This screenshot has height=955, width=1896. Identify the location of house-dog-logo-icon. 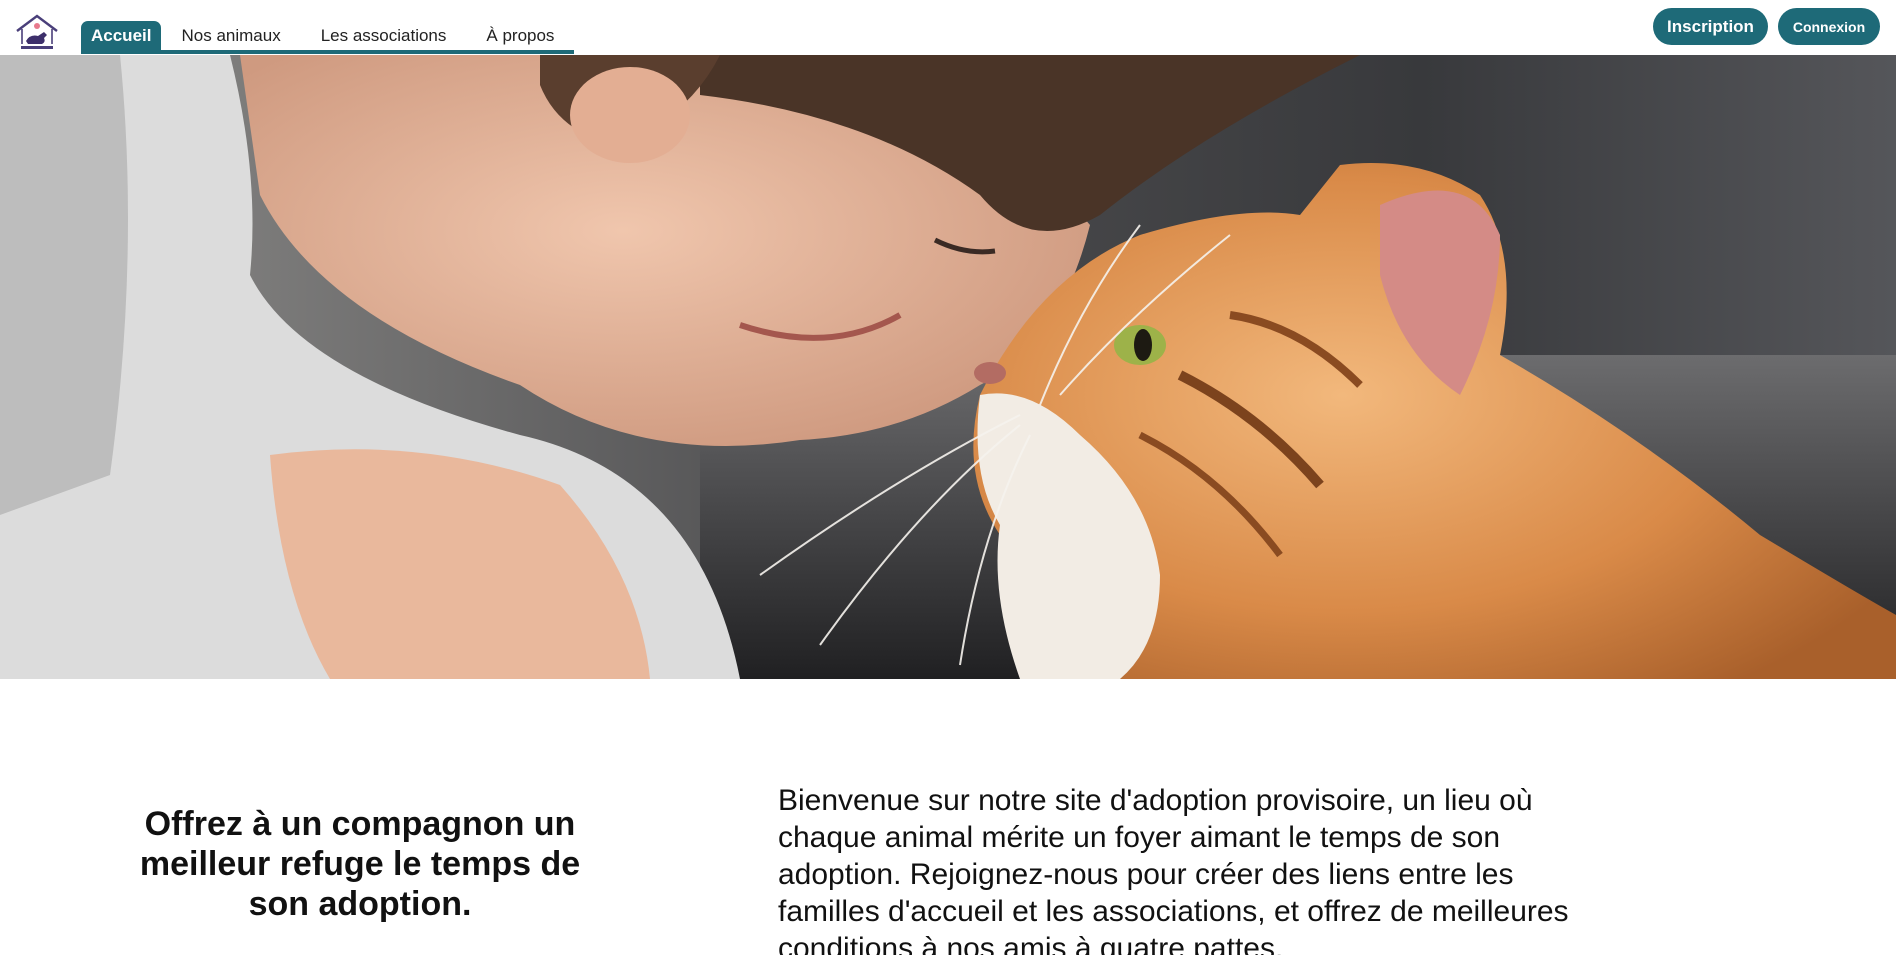
(37, 34).